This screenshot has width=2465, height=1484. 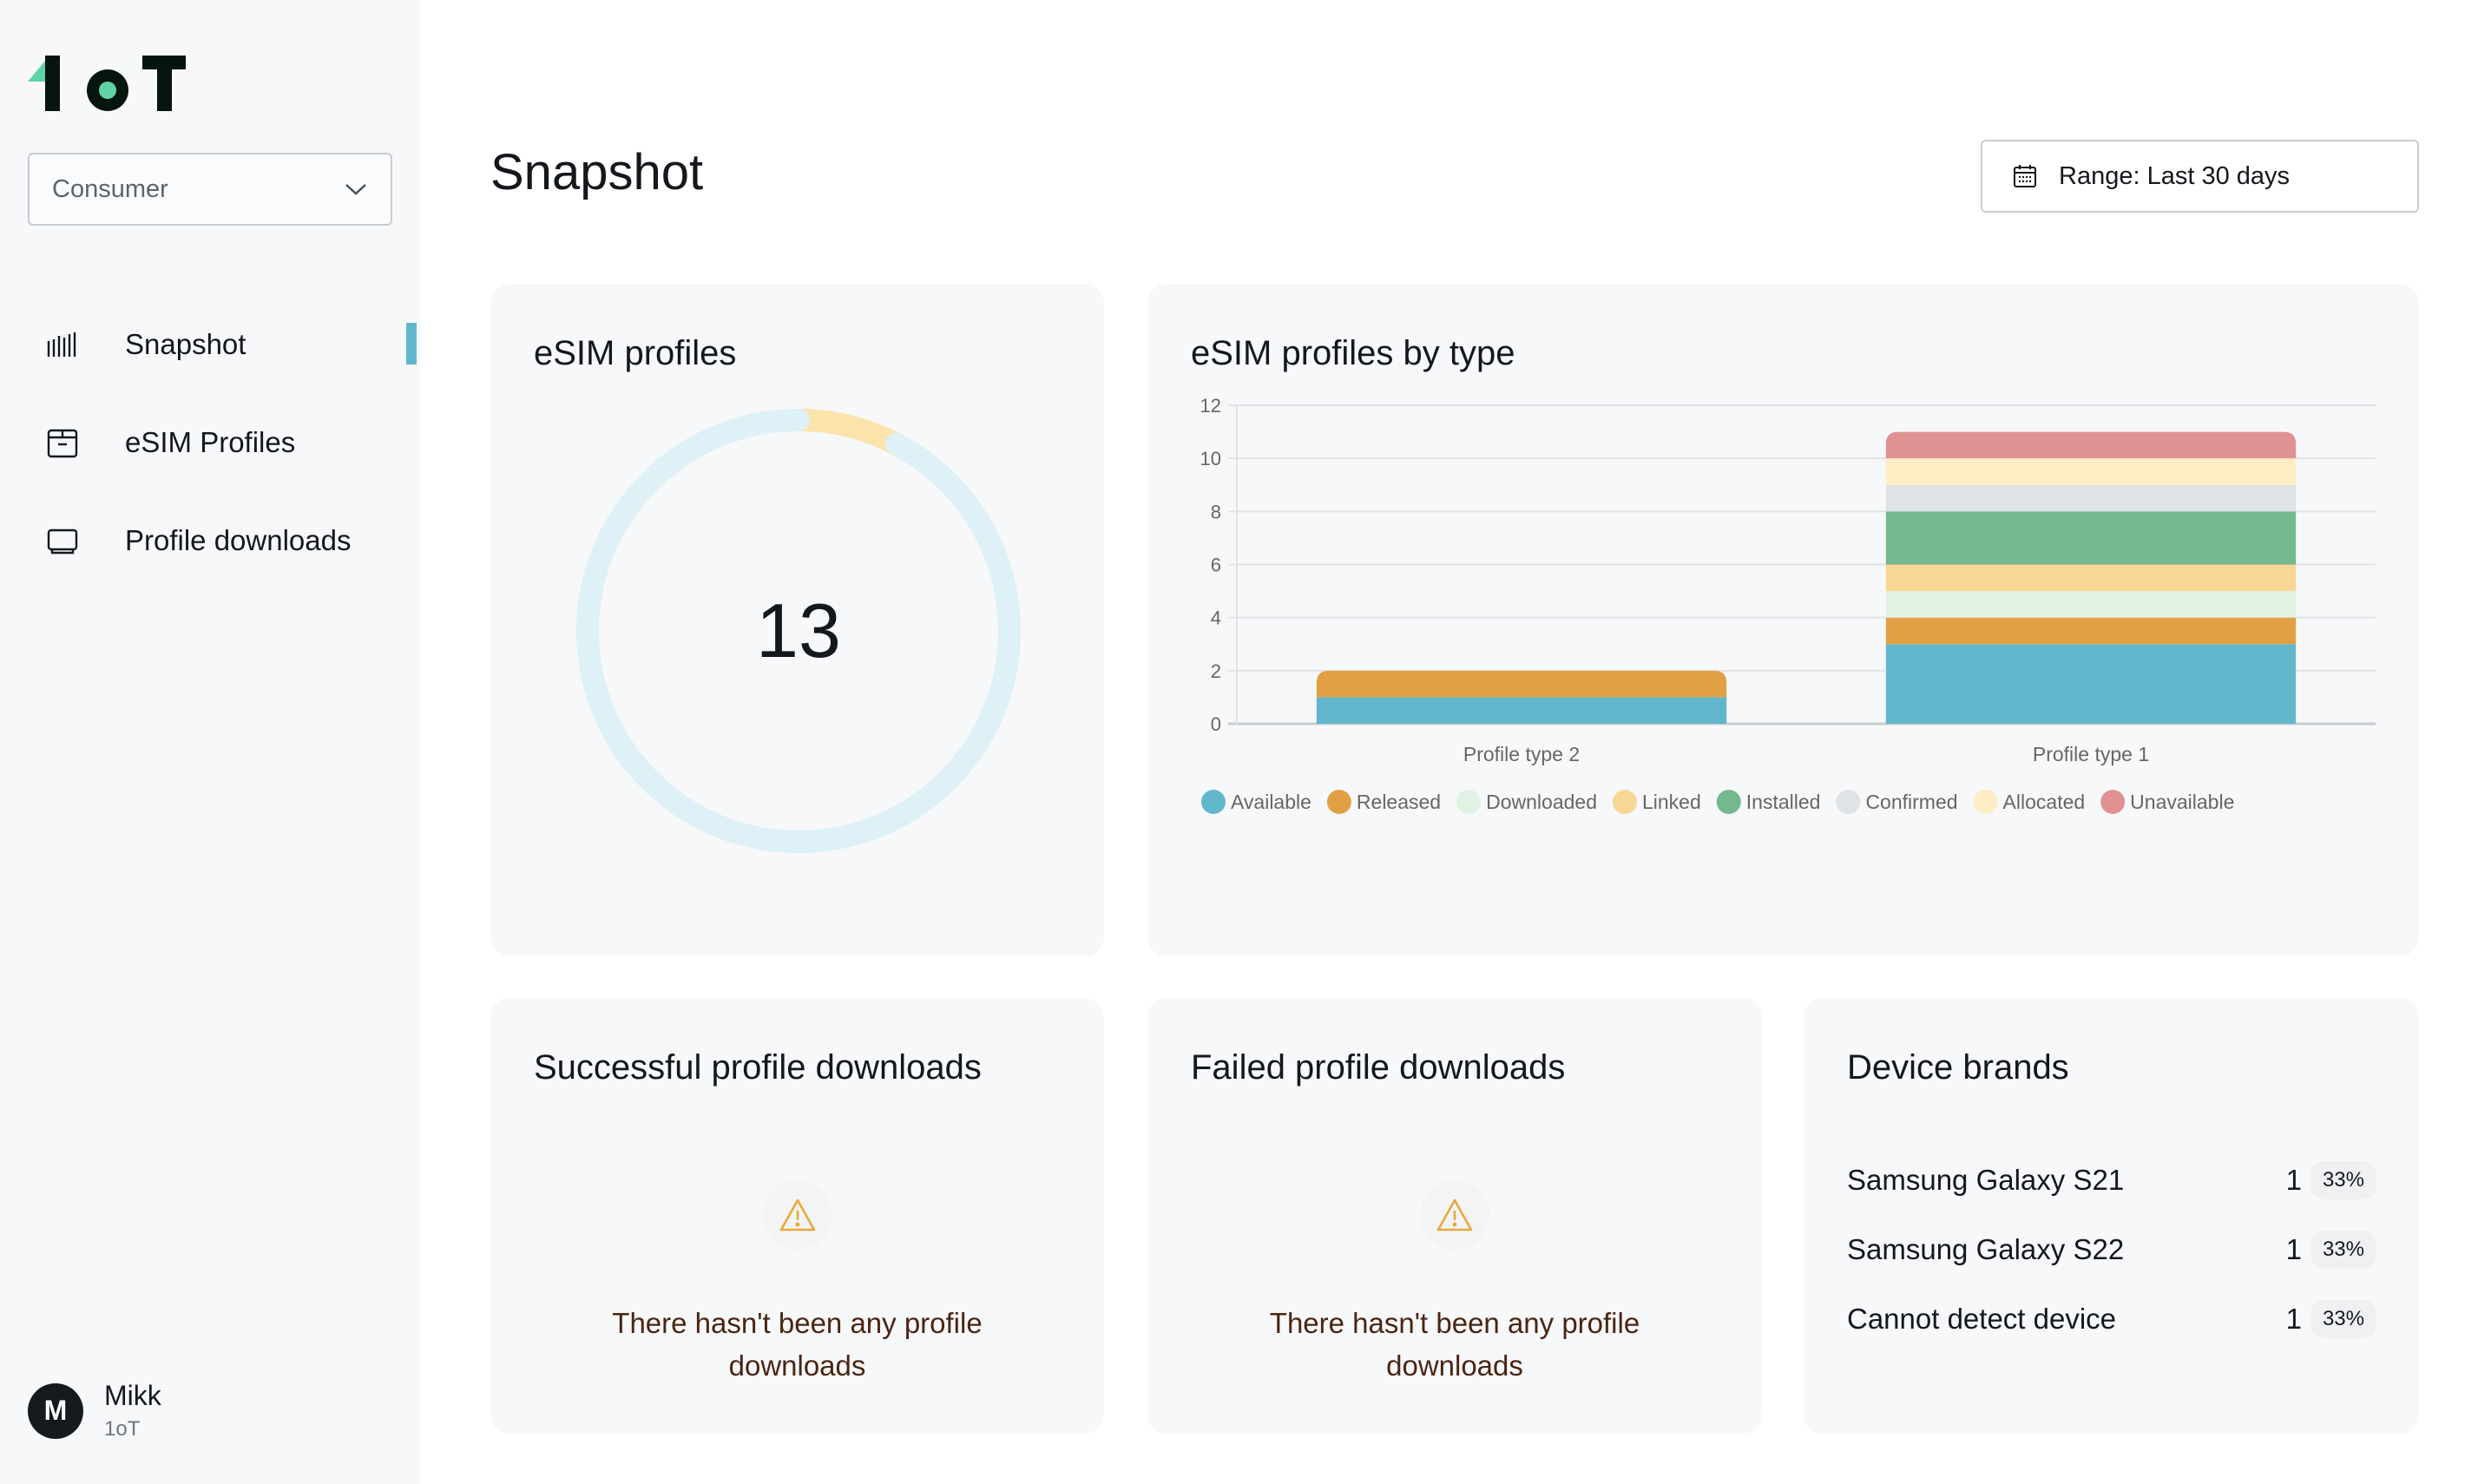 What do you see at coordinates (1986, 1180) in the screenshot?
I see `brand-name: Samsung Galaxy S21` at bounding box center [1986, 1180].